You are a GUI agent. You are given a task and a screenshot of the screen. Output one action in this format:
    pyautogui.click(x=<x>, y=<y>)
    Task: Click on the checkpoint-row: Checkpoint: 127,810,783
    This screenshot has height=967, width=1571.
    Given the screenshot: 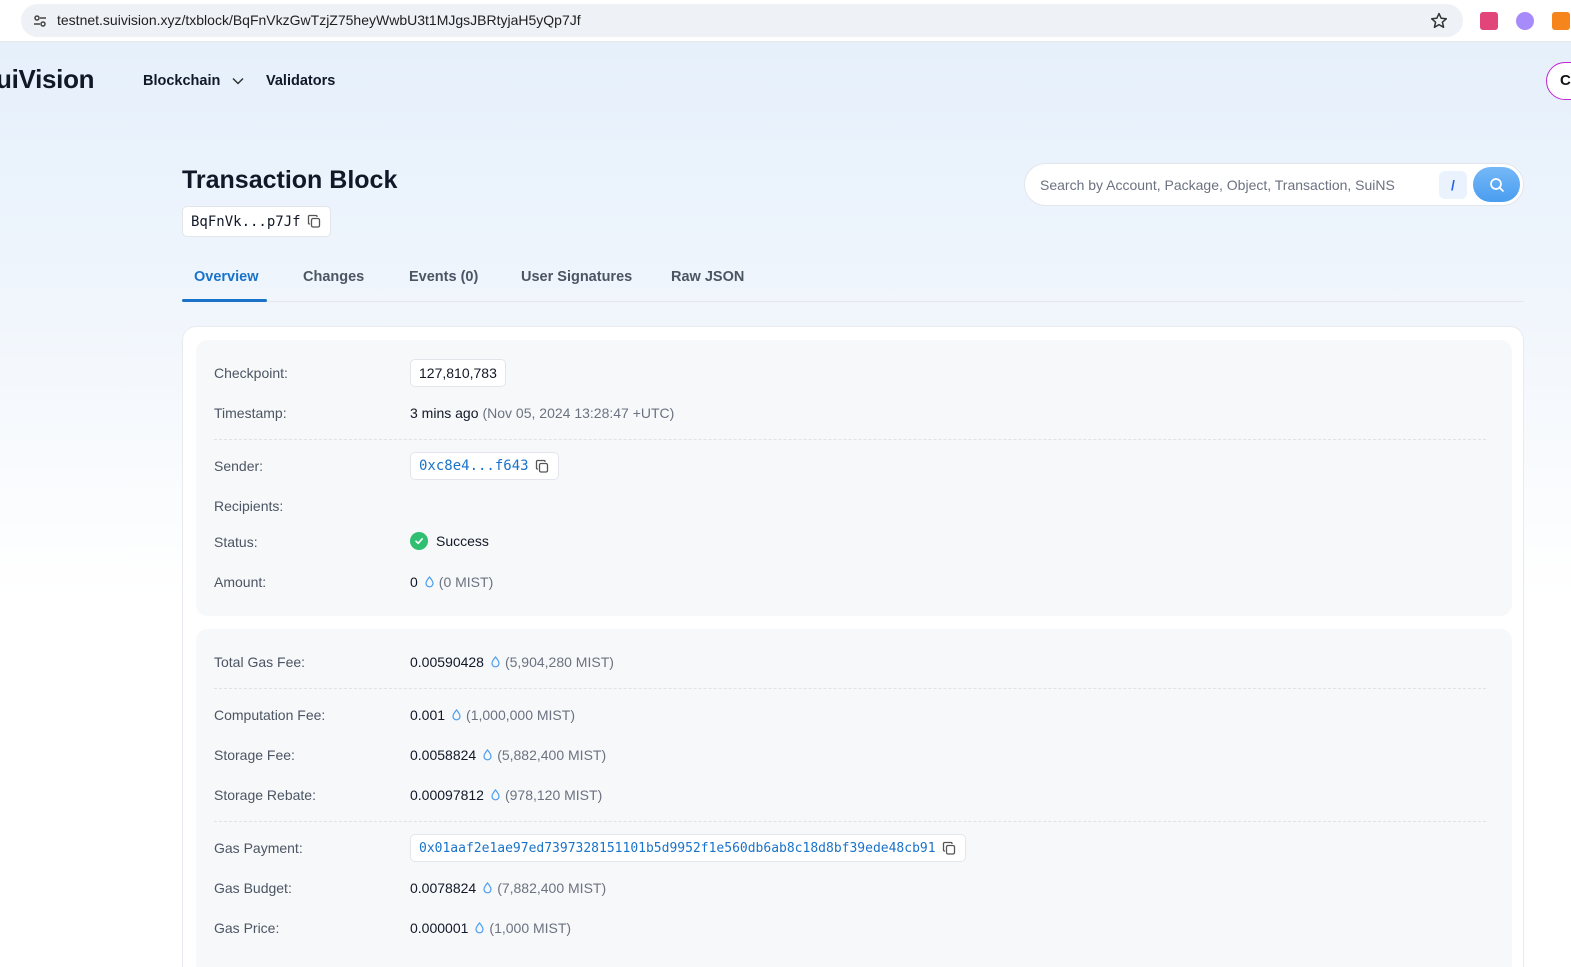 What is the action you would take?
    pyautogui.click(x=854, y=373)
    